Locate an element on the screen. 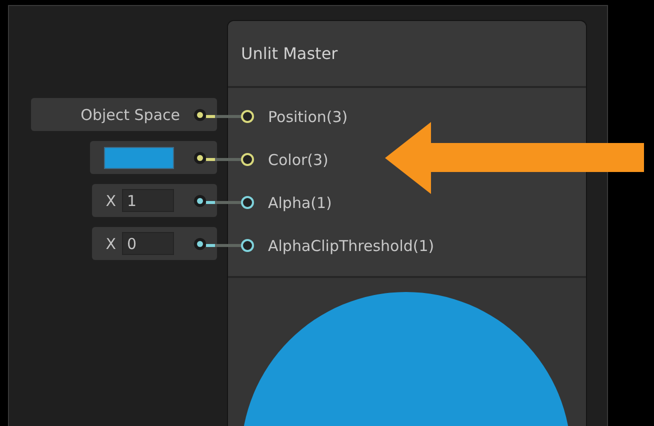  dropdown-value: Object Space is located at coordinates (130, 115).